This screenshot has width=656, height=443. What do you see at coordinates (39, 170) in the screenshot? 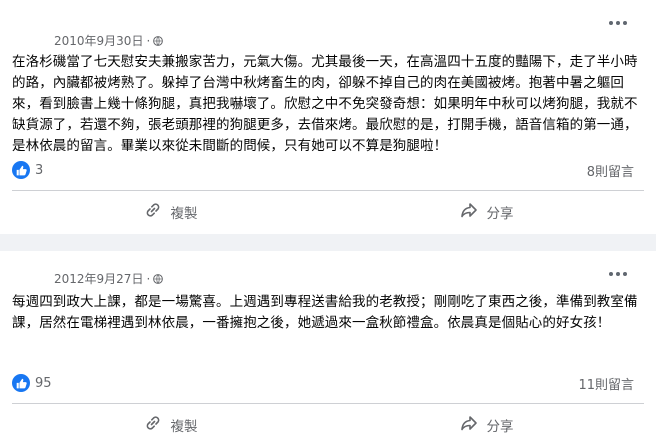
I see `like-count: 3` at bounding box center [39, 170].